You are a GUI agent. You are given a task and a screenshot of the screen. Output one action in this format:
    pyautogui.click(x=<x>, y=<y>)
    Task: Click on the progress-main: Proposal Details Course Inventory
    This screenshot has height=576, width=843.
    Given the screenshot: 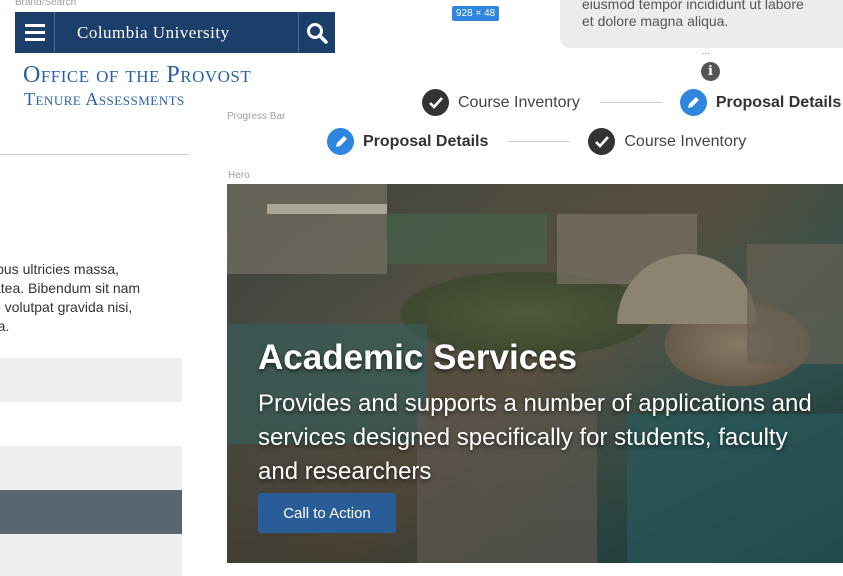 What is the action you would take?
    pyautogui.click(x=536, y=141)
    